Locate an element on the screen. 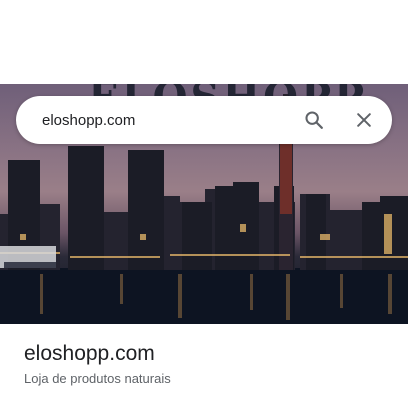  site-info: eloshopp.com Loja de produtos naturais is located at coordinates (97, 364).